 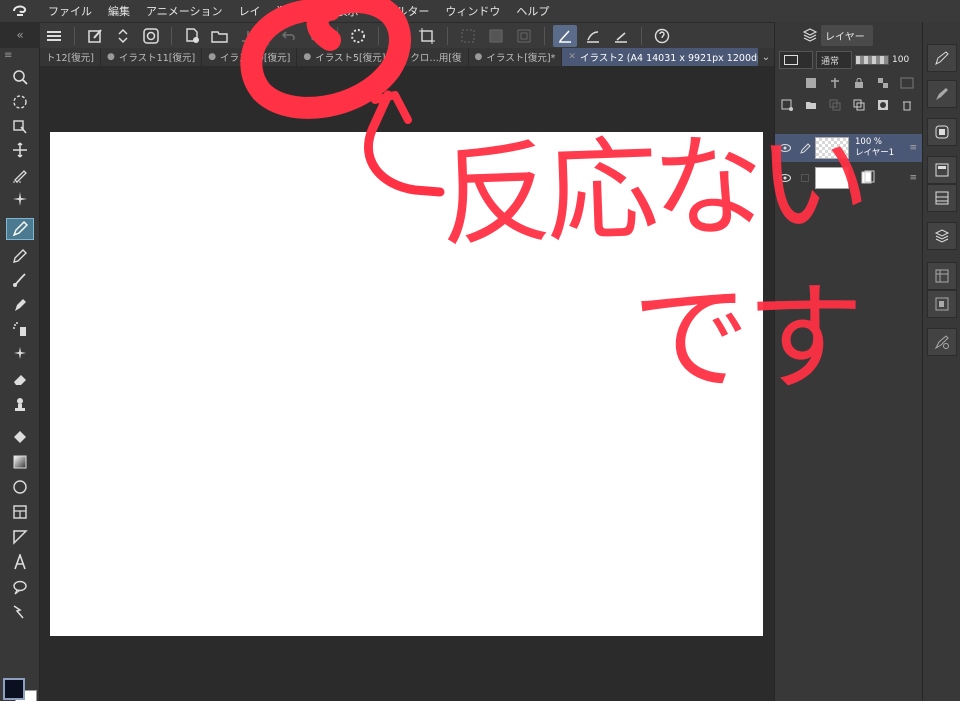 I want to click on gradient-tool-icon, so click(x=20, y=462).